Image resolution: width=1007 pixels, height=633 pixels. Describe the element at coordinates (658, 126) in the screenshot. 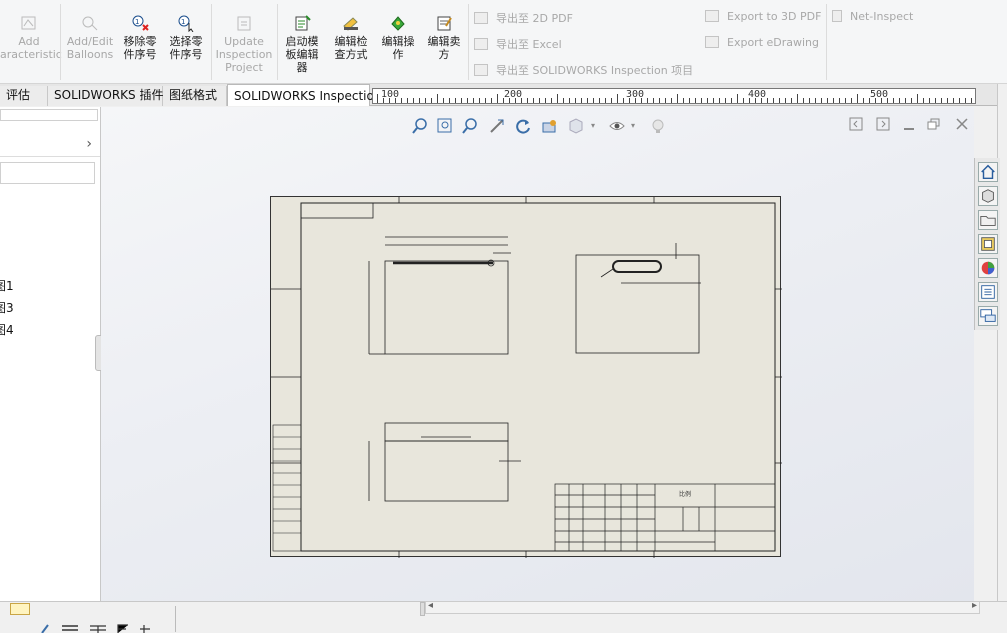

I see `appearance-icon` at that location.